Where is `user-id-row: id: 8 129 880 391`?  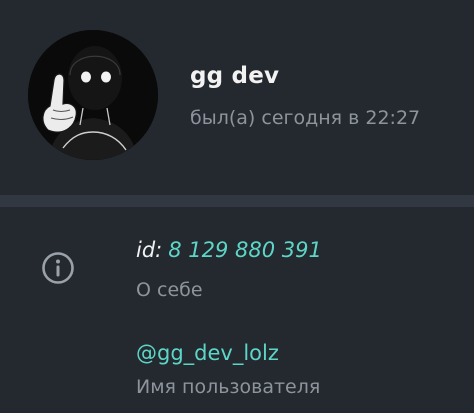 user-id-row: id: 8 129 880 391 is located at coordinates (229, 250).